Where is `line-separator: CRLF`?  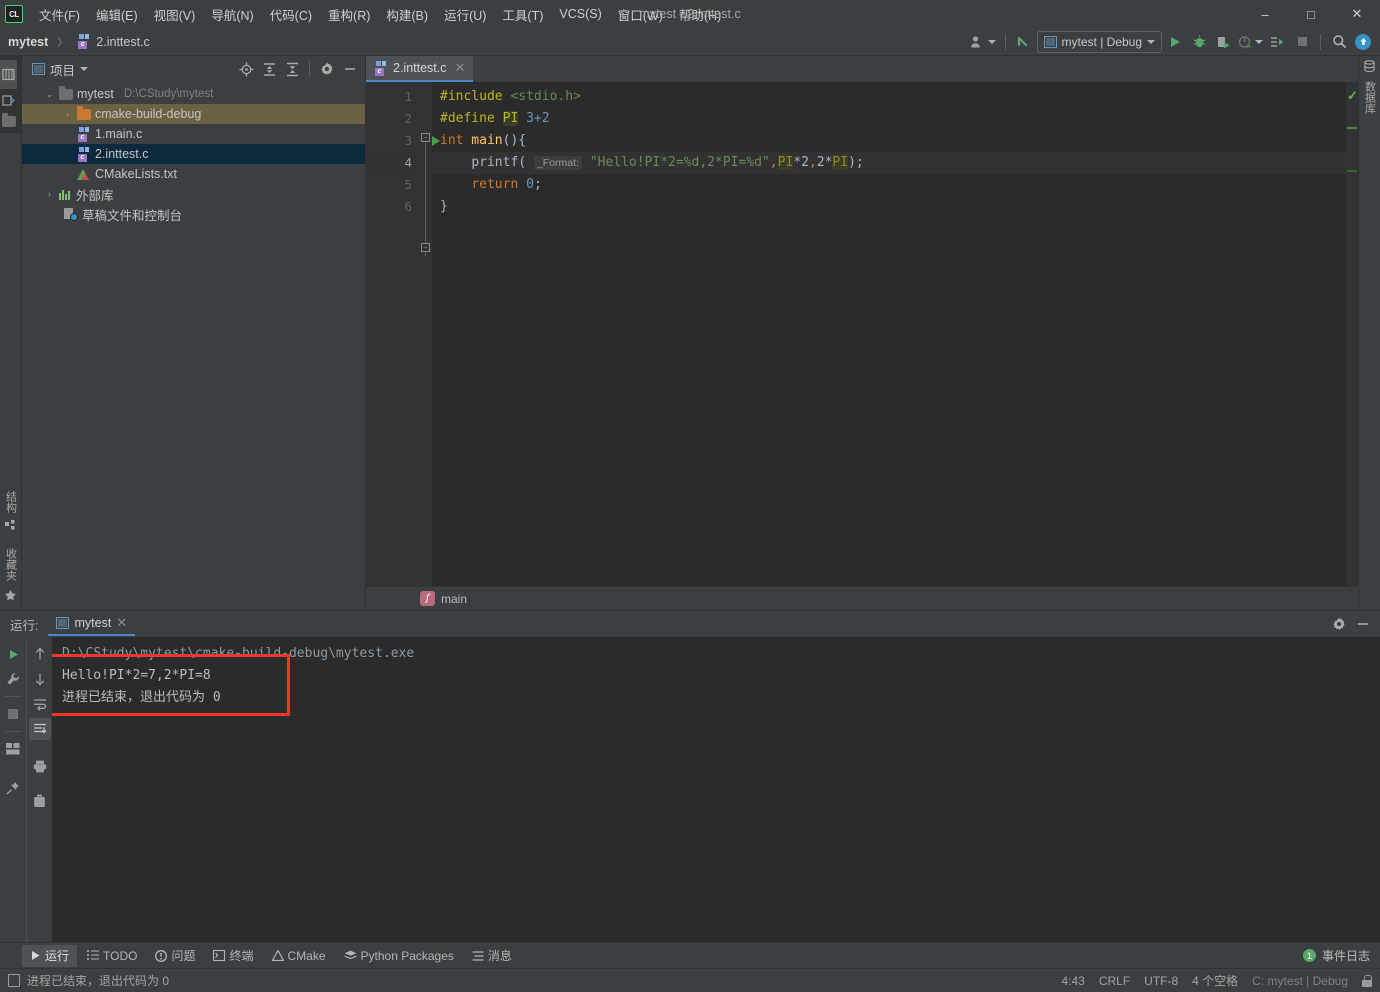 line-separator: CRLF is located at coordinates (1114, 981).